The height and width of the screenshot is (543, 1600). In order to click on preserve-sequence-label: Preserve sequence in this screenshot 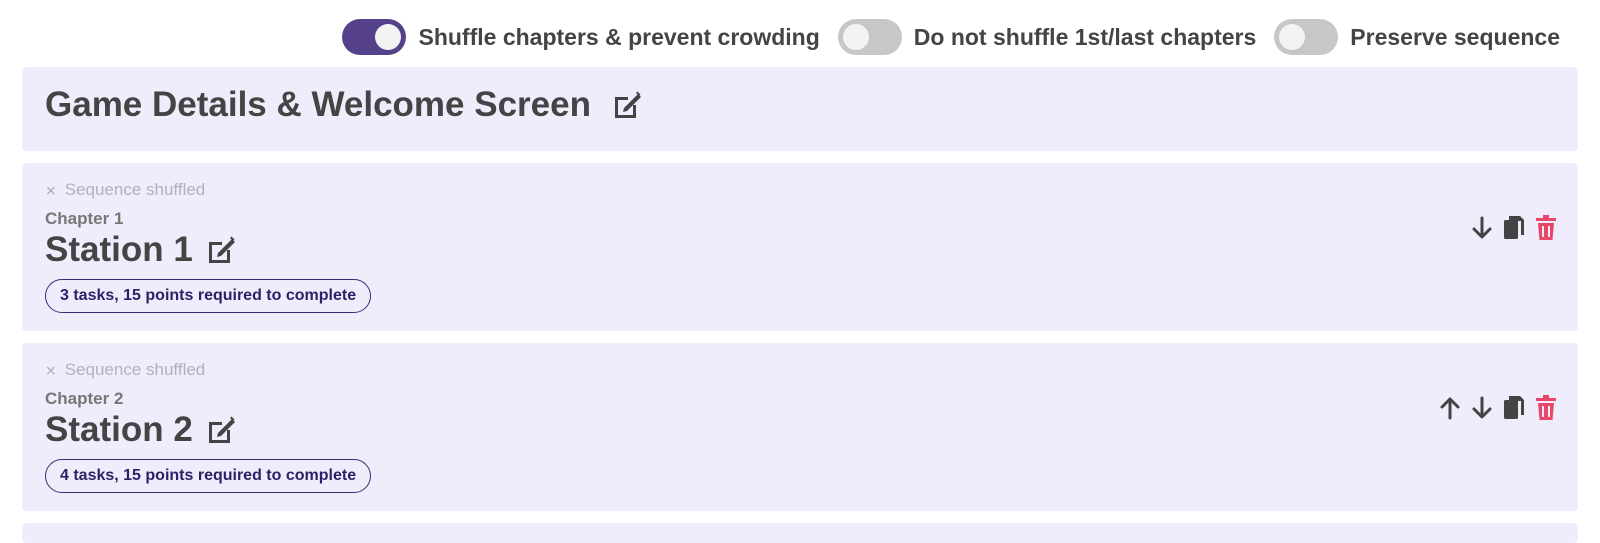, I will do `click(1455, 36)`.